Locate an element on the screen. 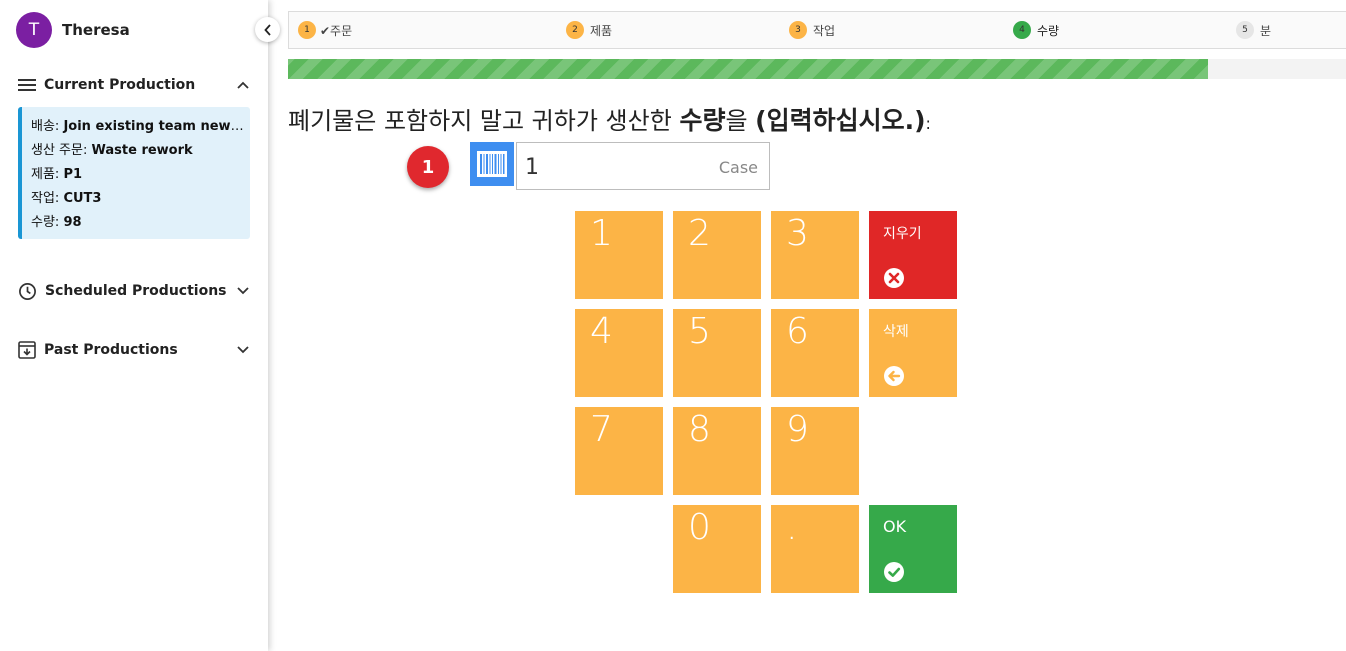 The height and width of the screenshot is (651, 1346). past-productions-label: Past Productions is located at coordinates (111, 350).